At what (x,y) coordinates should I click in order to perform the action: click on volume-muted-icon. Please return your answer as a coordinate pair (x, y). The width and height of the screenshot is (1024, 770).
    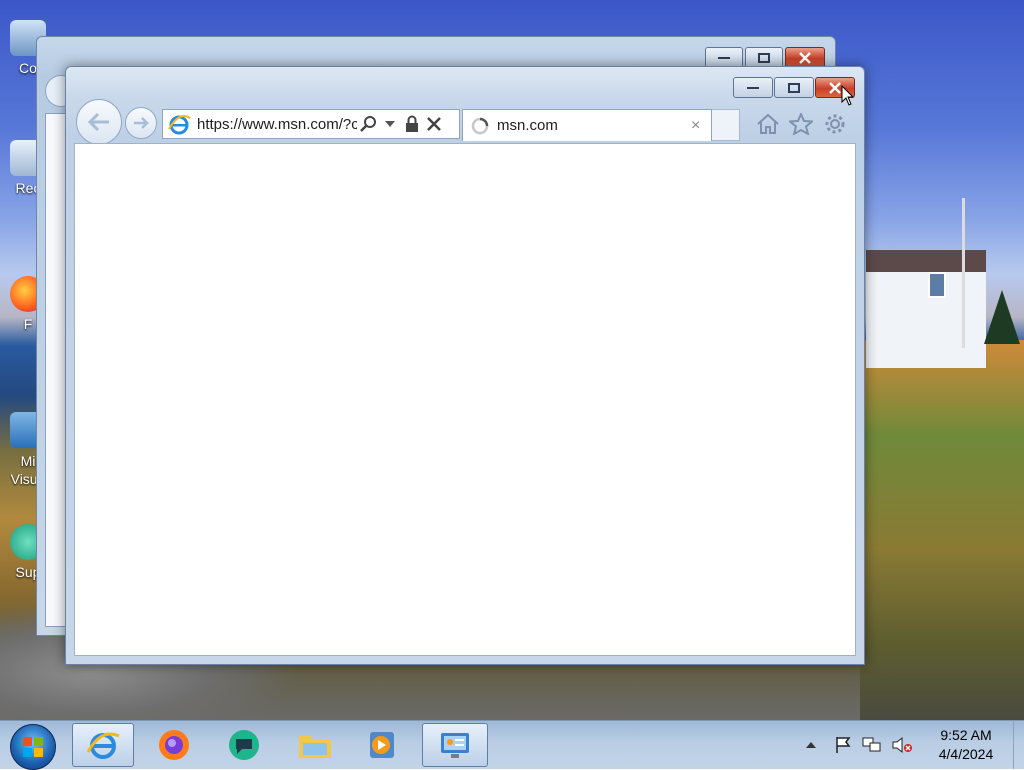
    Looking at the image, I should click on (902, 745).